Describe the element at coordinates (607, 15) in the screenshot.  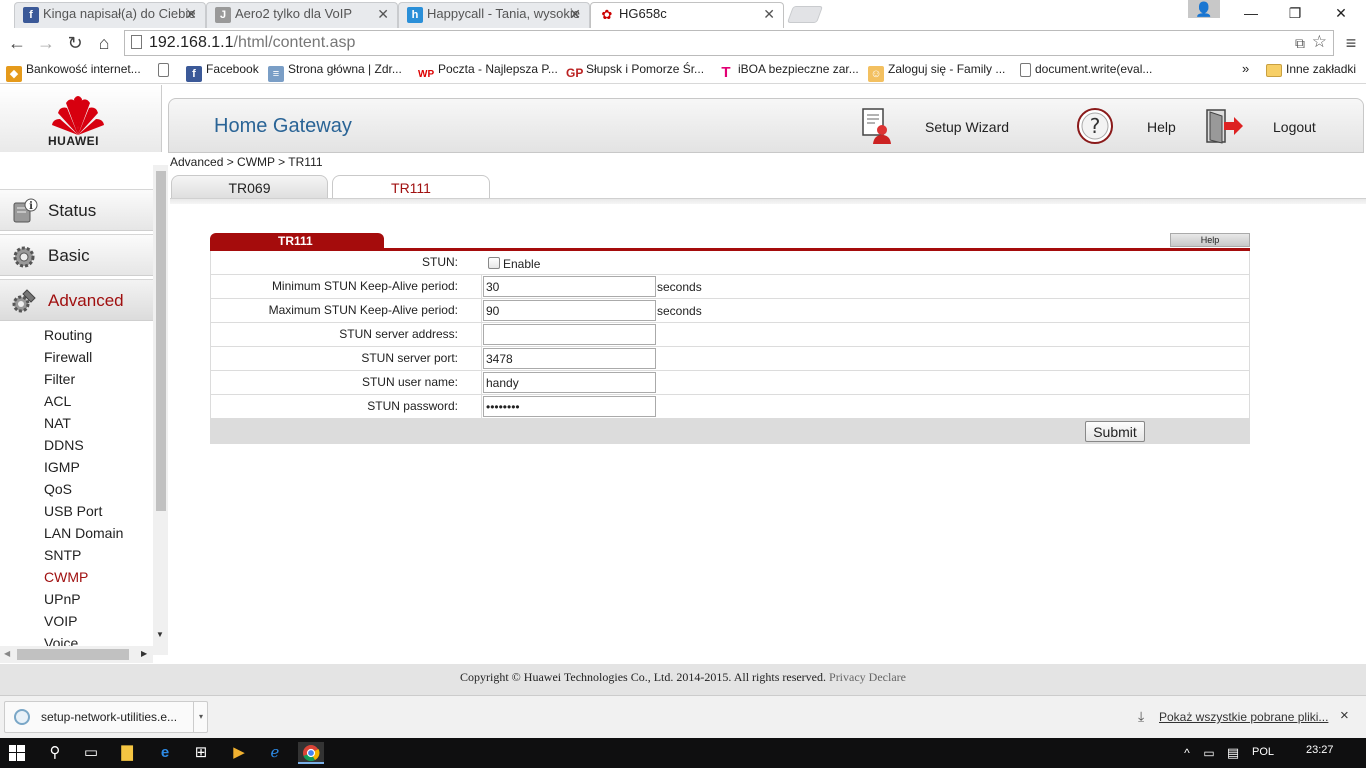
I see `huawei-icon: ✿` at that location.